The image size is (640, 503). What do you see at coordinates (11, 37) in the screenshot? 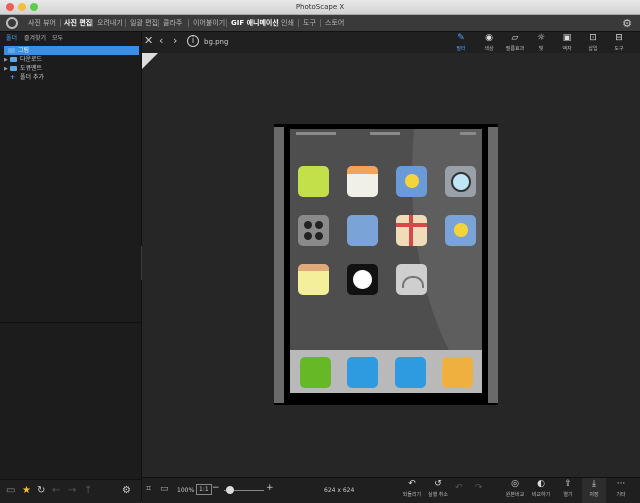
I see `tab-folders: 폴더` at bounding box center [11, 37].